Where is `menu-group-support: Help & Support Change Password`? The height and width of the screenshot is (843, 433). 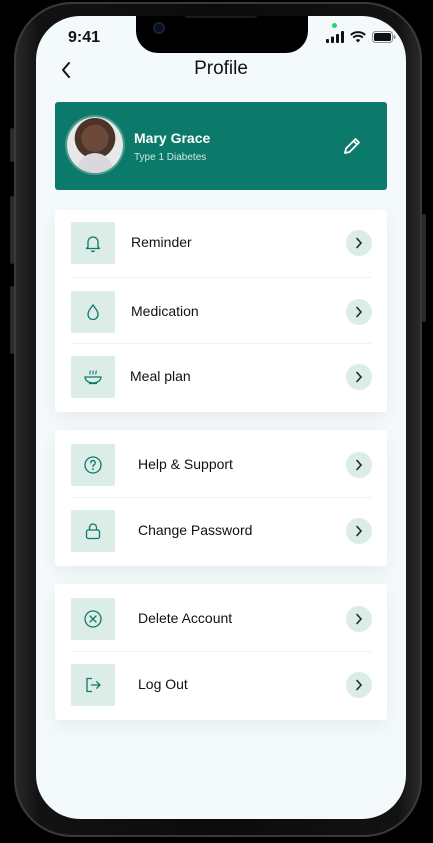
menu-group-support: Help & Support Change Password is located at coordinates (221, 498).